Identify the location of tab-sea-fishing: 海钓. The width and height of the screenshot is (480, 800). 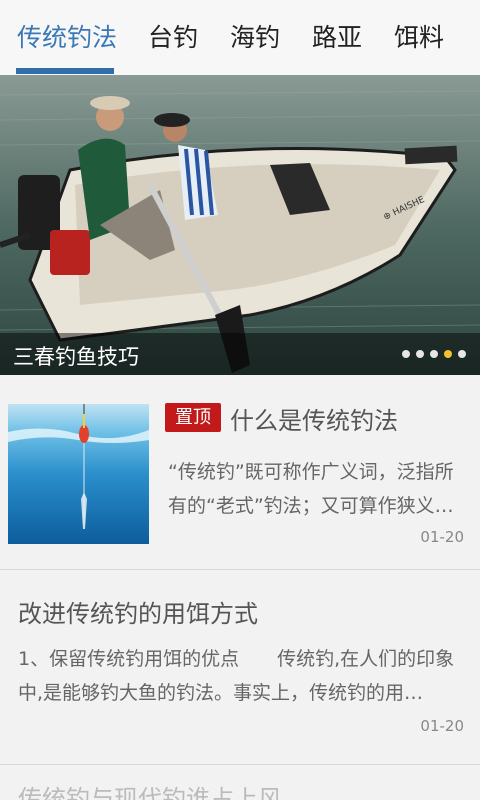
(255, 36).